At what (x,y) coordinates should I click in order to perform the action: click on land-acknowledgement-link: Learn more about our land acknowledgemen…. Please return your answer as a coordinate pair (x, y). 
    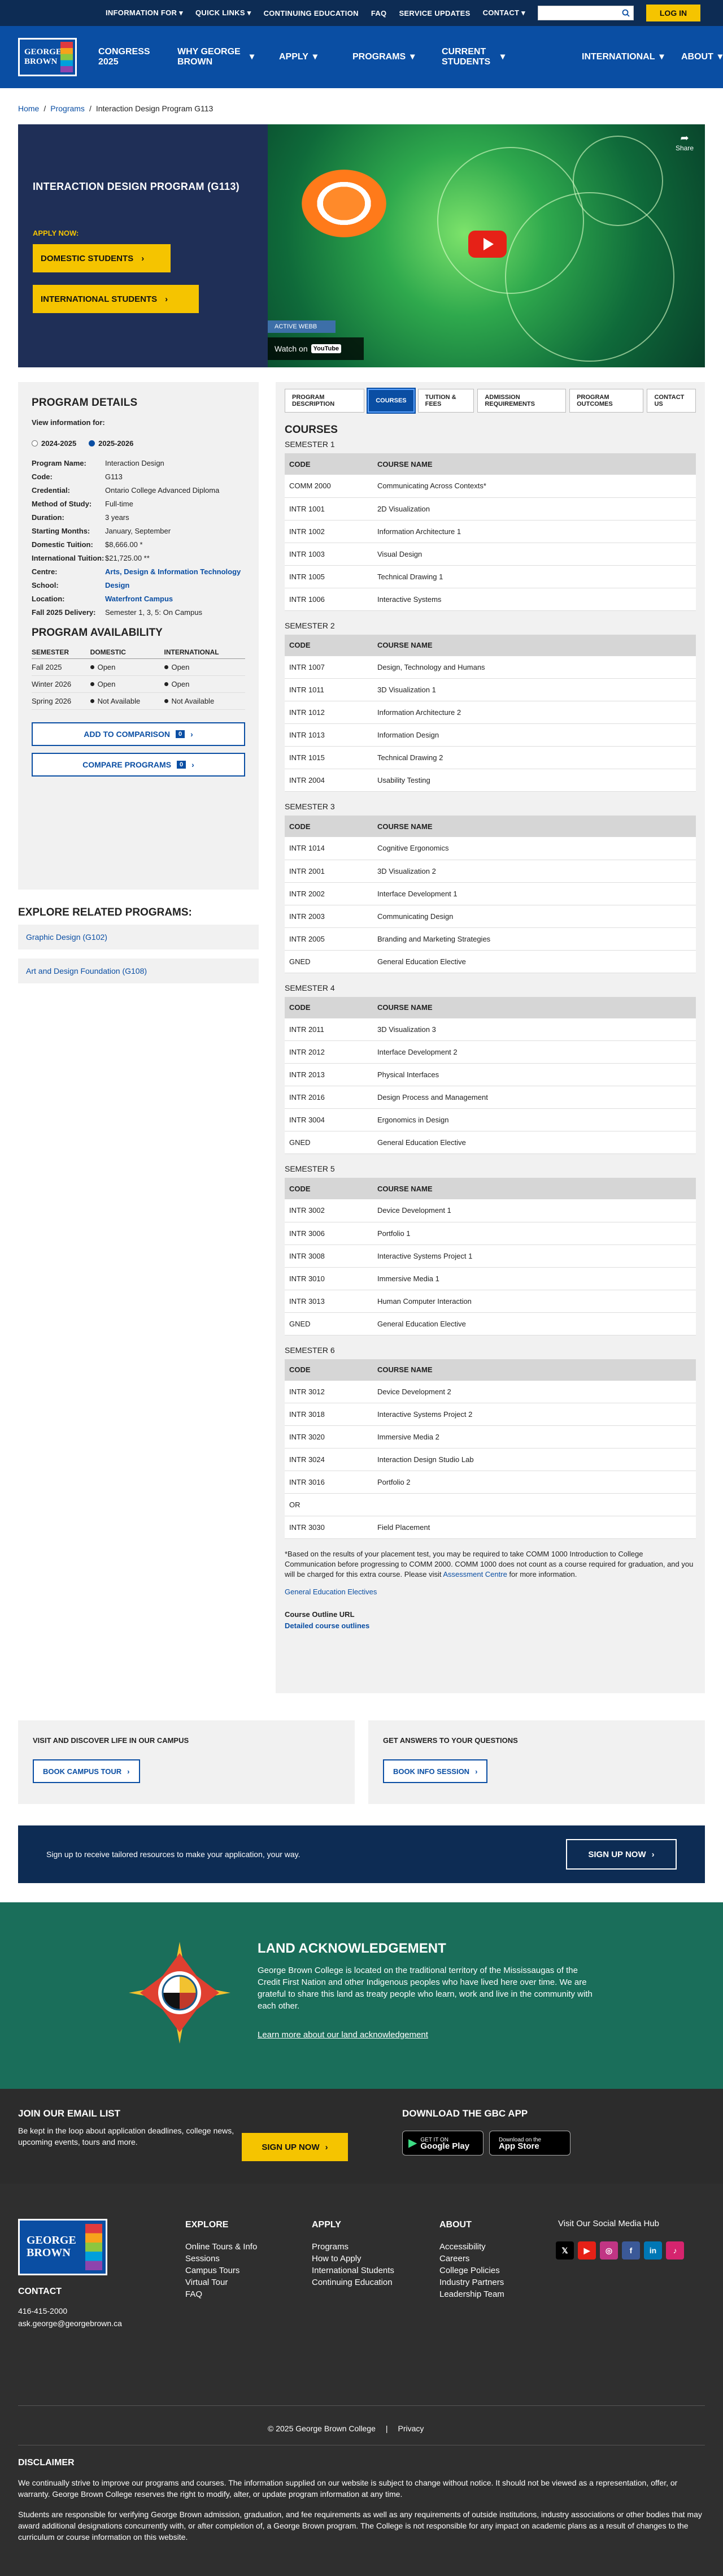
    Looking at the image, I should click on (343, 2035).